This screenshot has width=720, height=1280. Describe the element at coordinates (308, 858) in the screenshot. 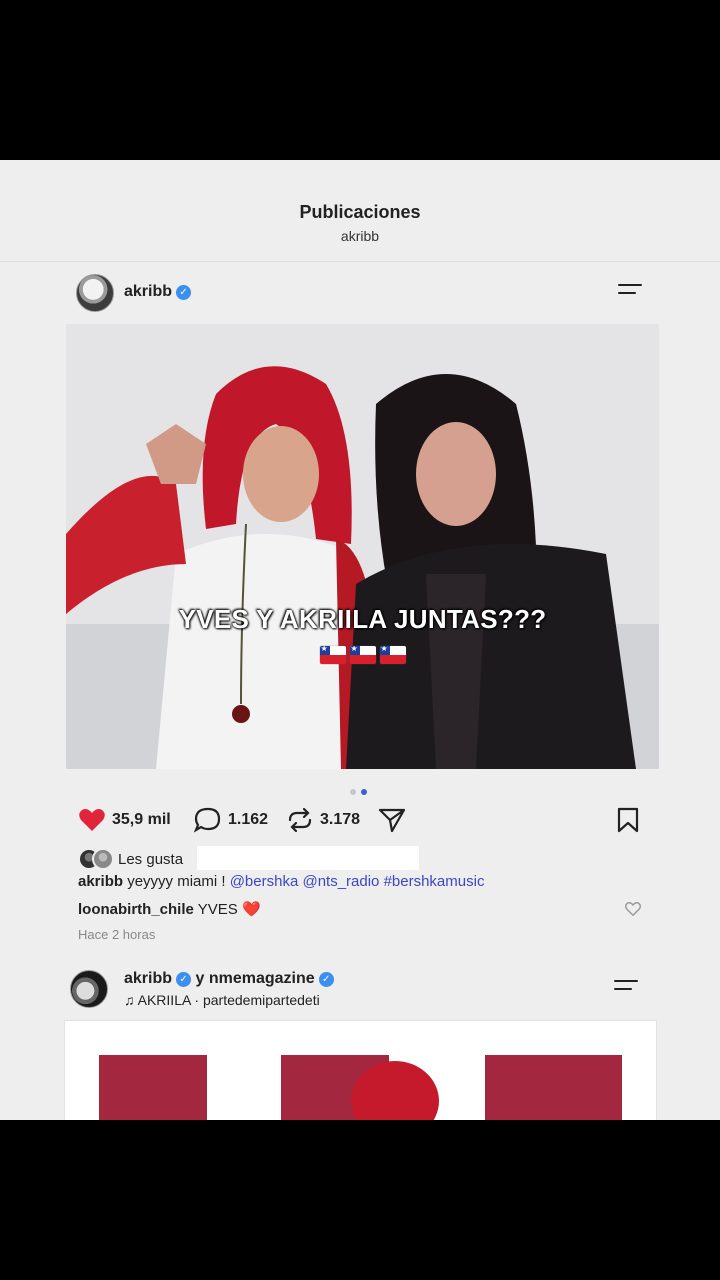

I see `redaction-box` at that location.